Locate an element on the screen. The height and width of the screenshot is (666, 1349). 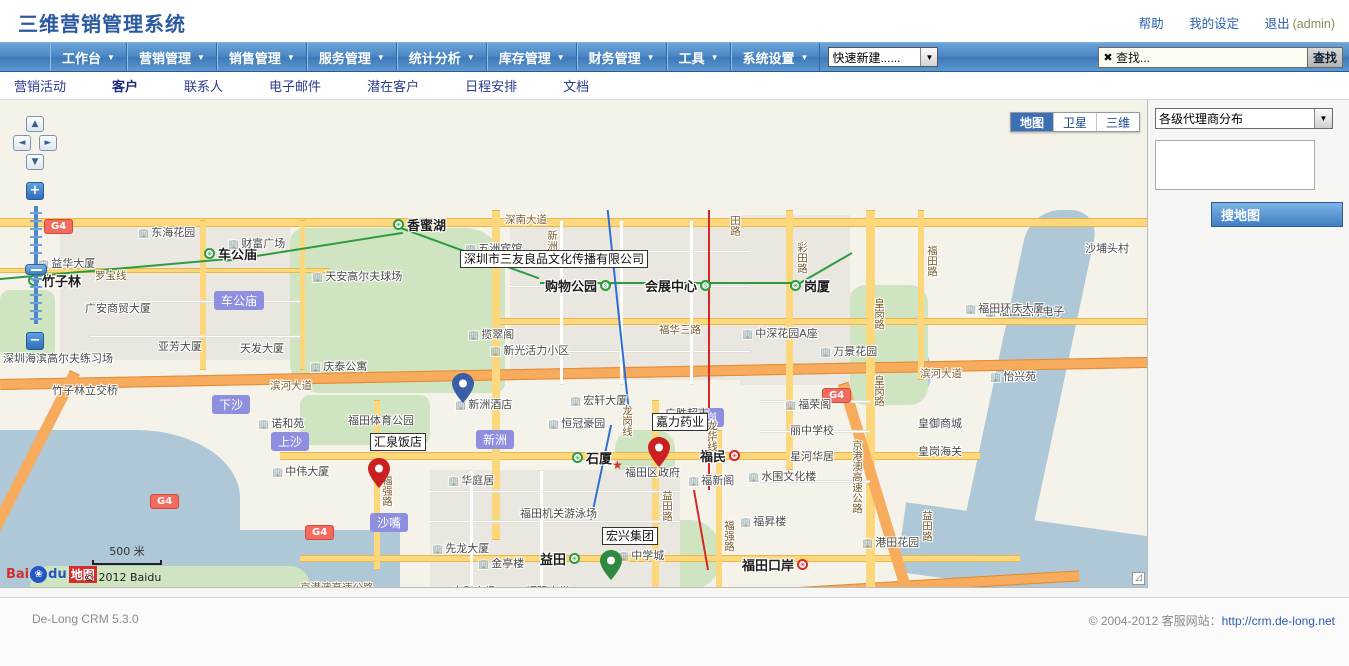
map-rail-longhua-line is located at coordinates (709, 350).